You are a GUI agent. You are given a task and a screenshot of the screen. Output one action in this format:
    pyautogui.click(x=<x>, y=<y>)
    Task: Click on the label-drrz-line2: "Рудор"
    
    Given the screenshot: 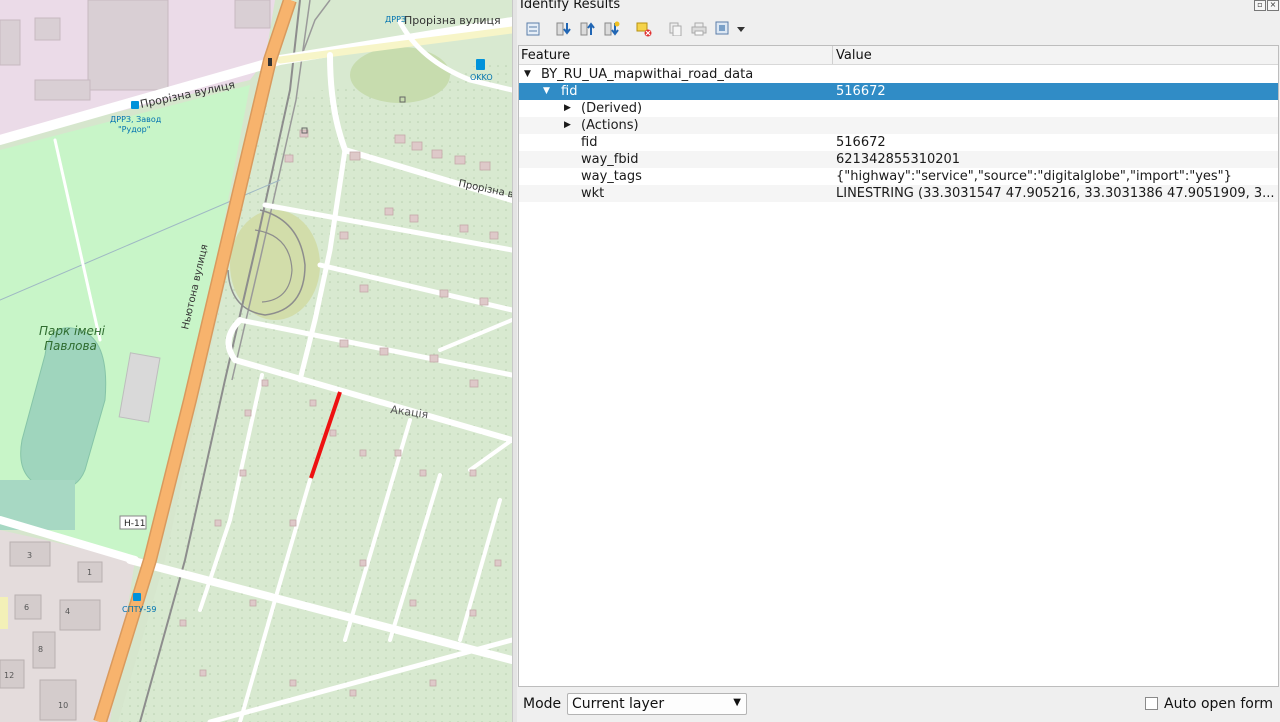 What is the action you would take?
    pyautogui.click(x=134, y=129)
    